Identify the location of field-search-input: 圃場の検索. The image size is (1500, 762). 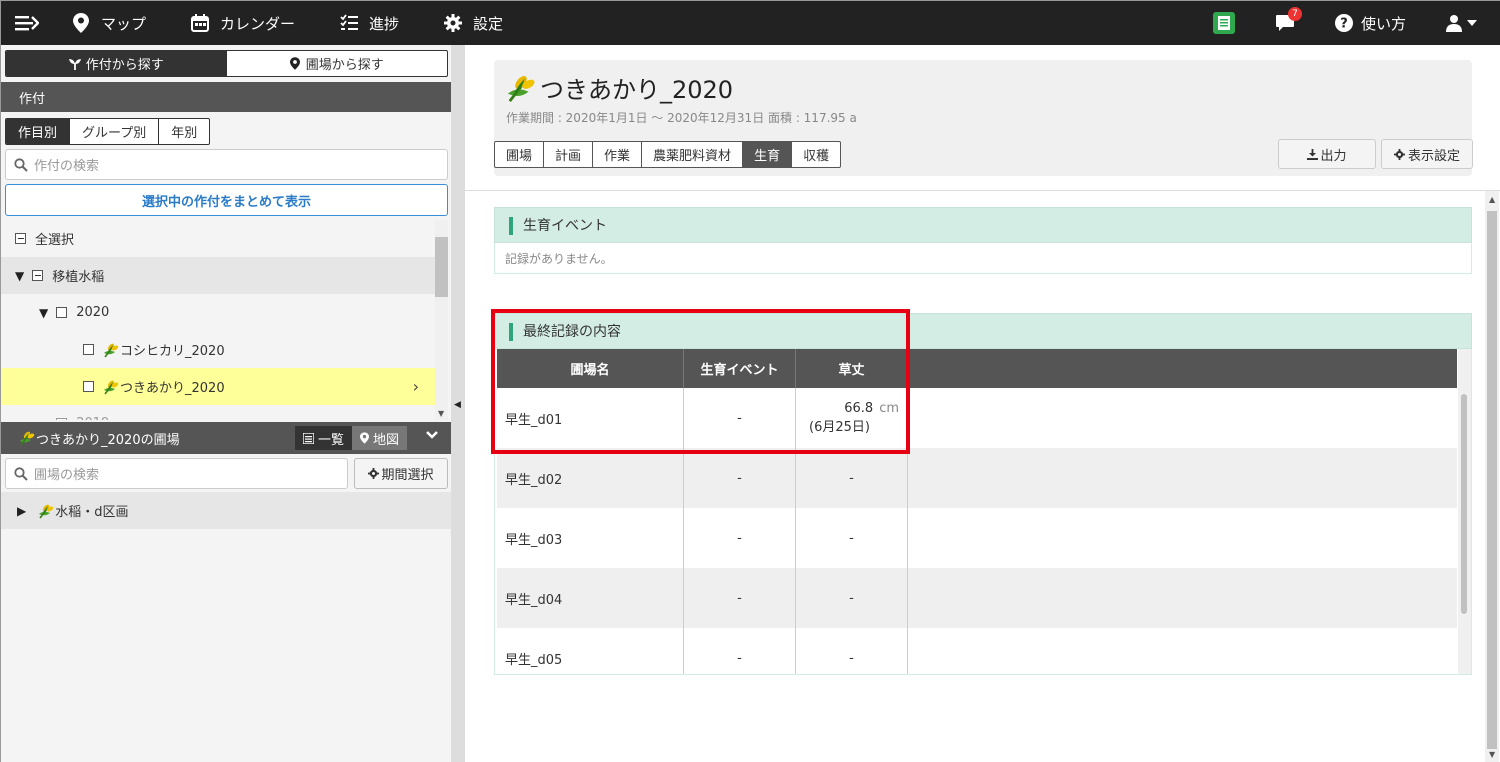
(176, 473).